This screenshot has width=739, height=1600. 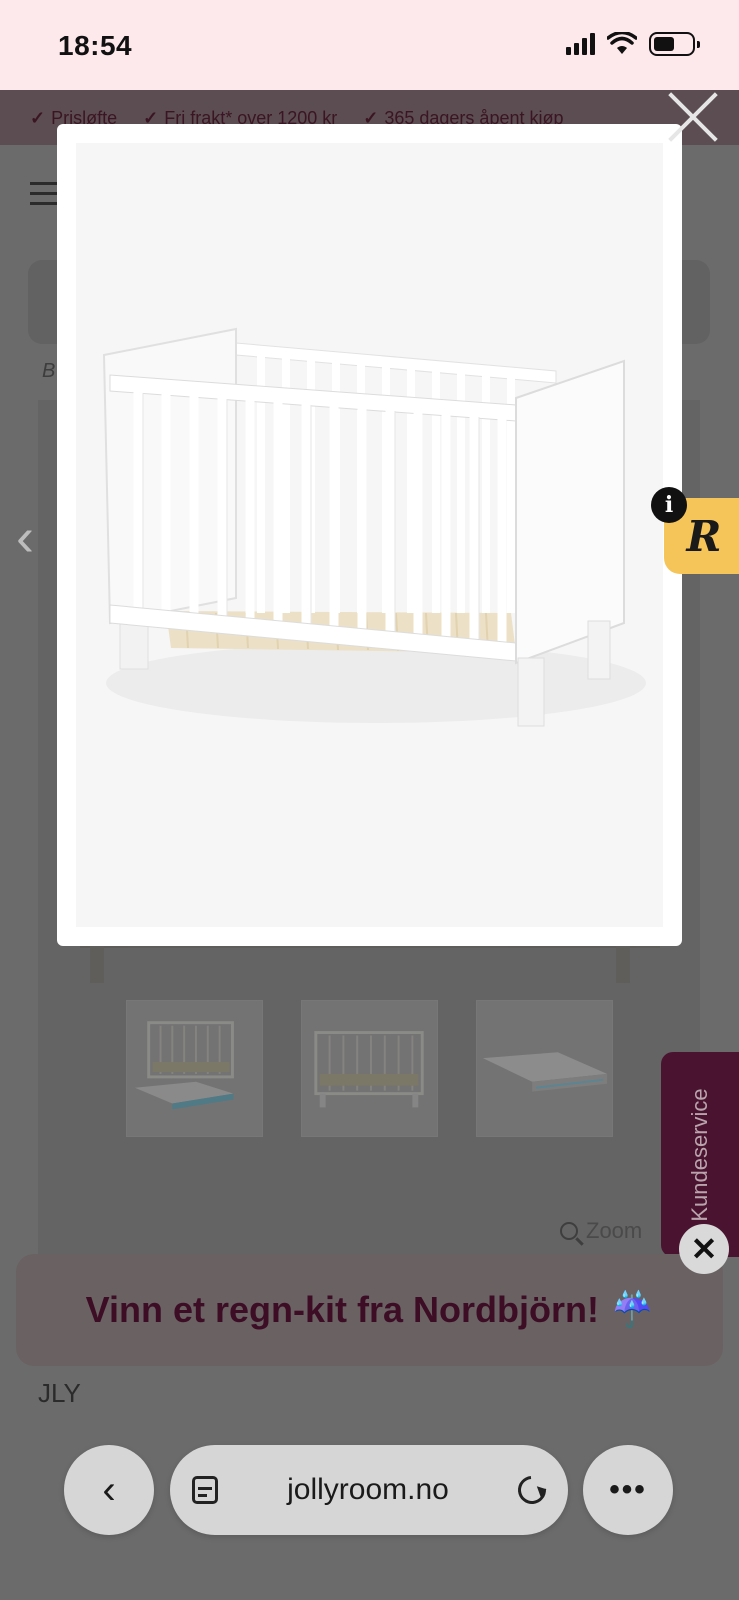 What do you see at coordinates (699, 1154) in the screenshot?
I see `customer-service-label: Kundeservice` at bounding box center [699, 1154].